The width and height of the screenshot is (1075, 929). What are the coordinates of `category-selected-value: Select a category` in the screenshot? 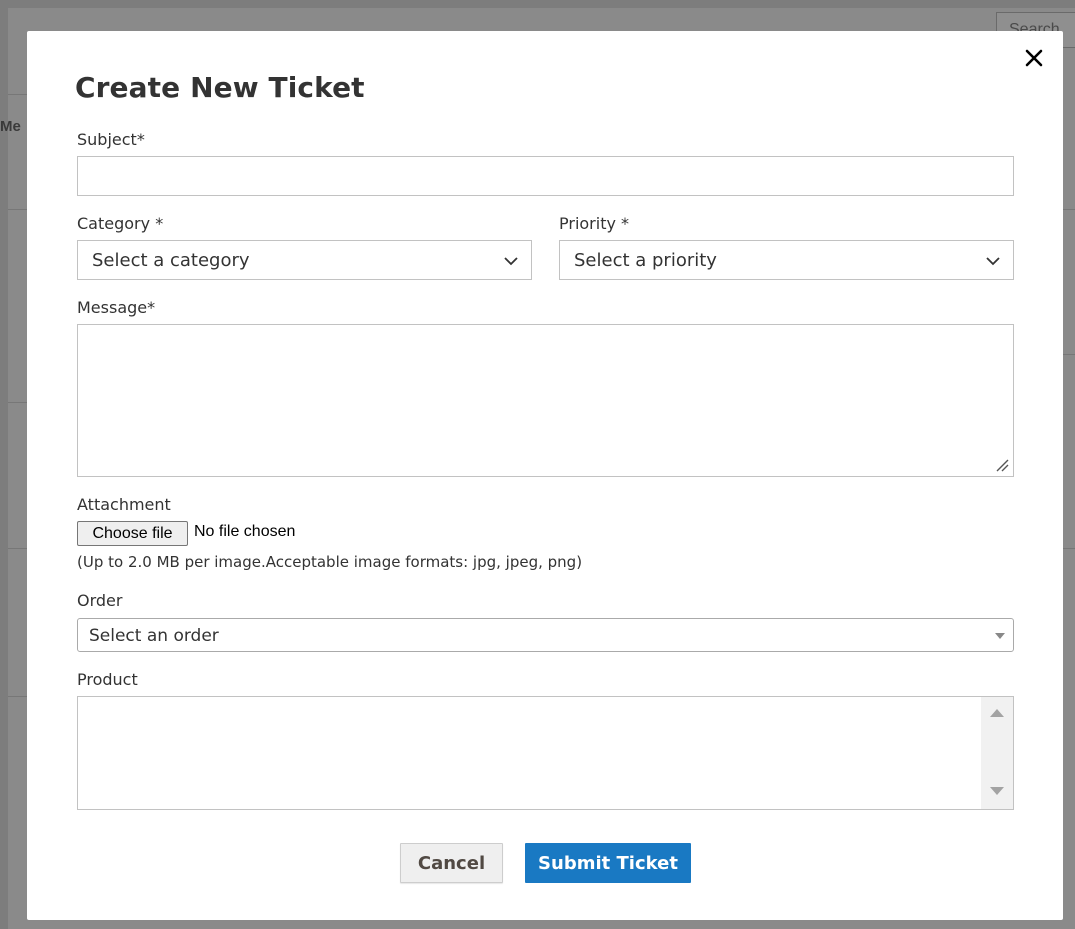 It's located at (171, 260).